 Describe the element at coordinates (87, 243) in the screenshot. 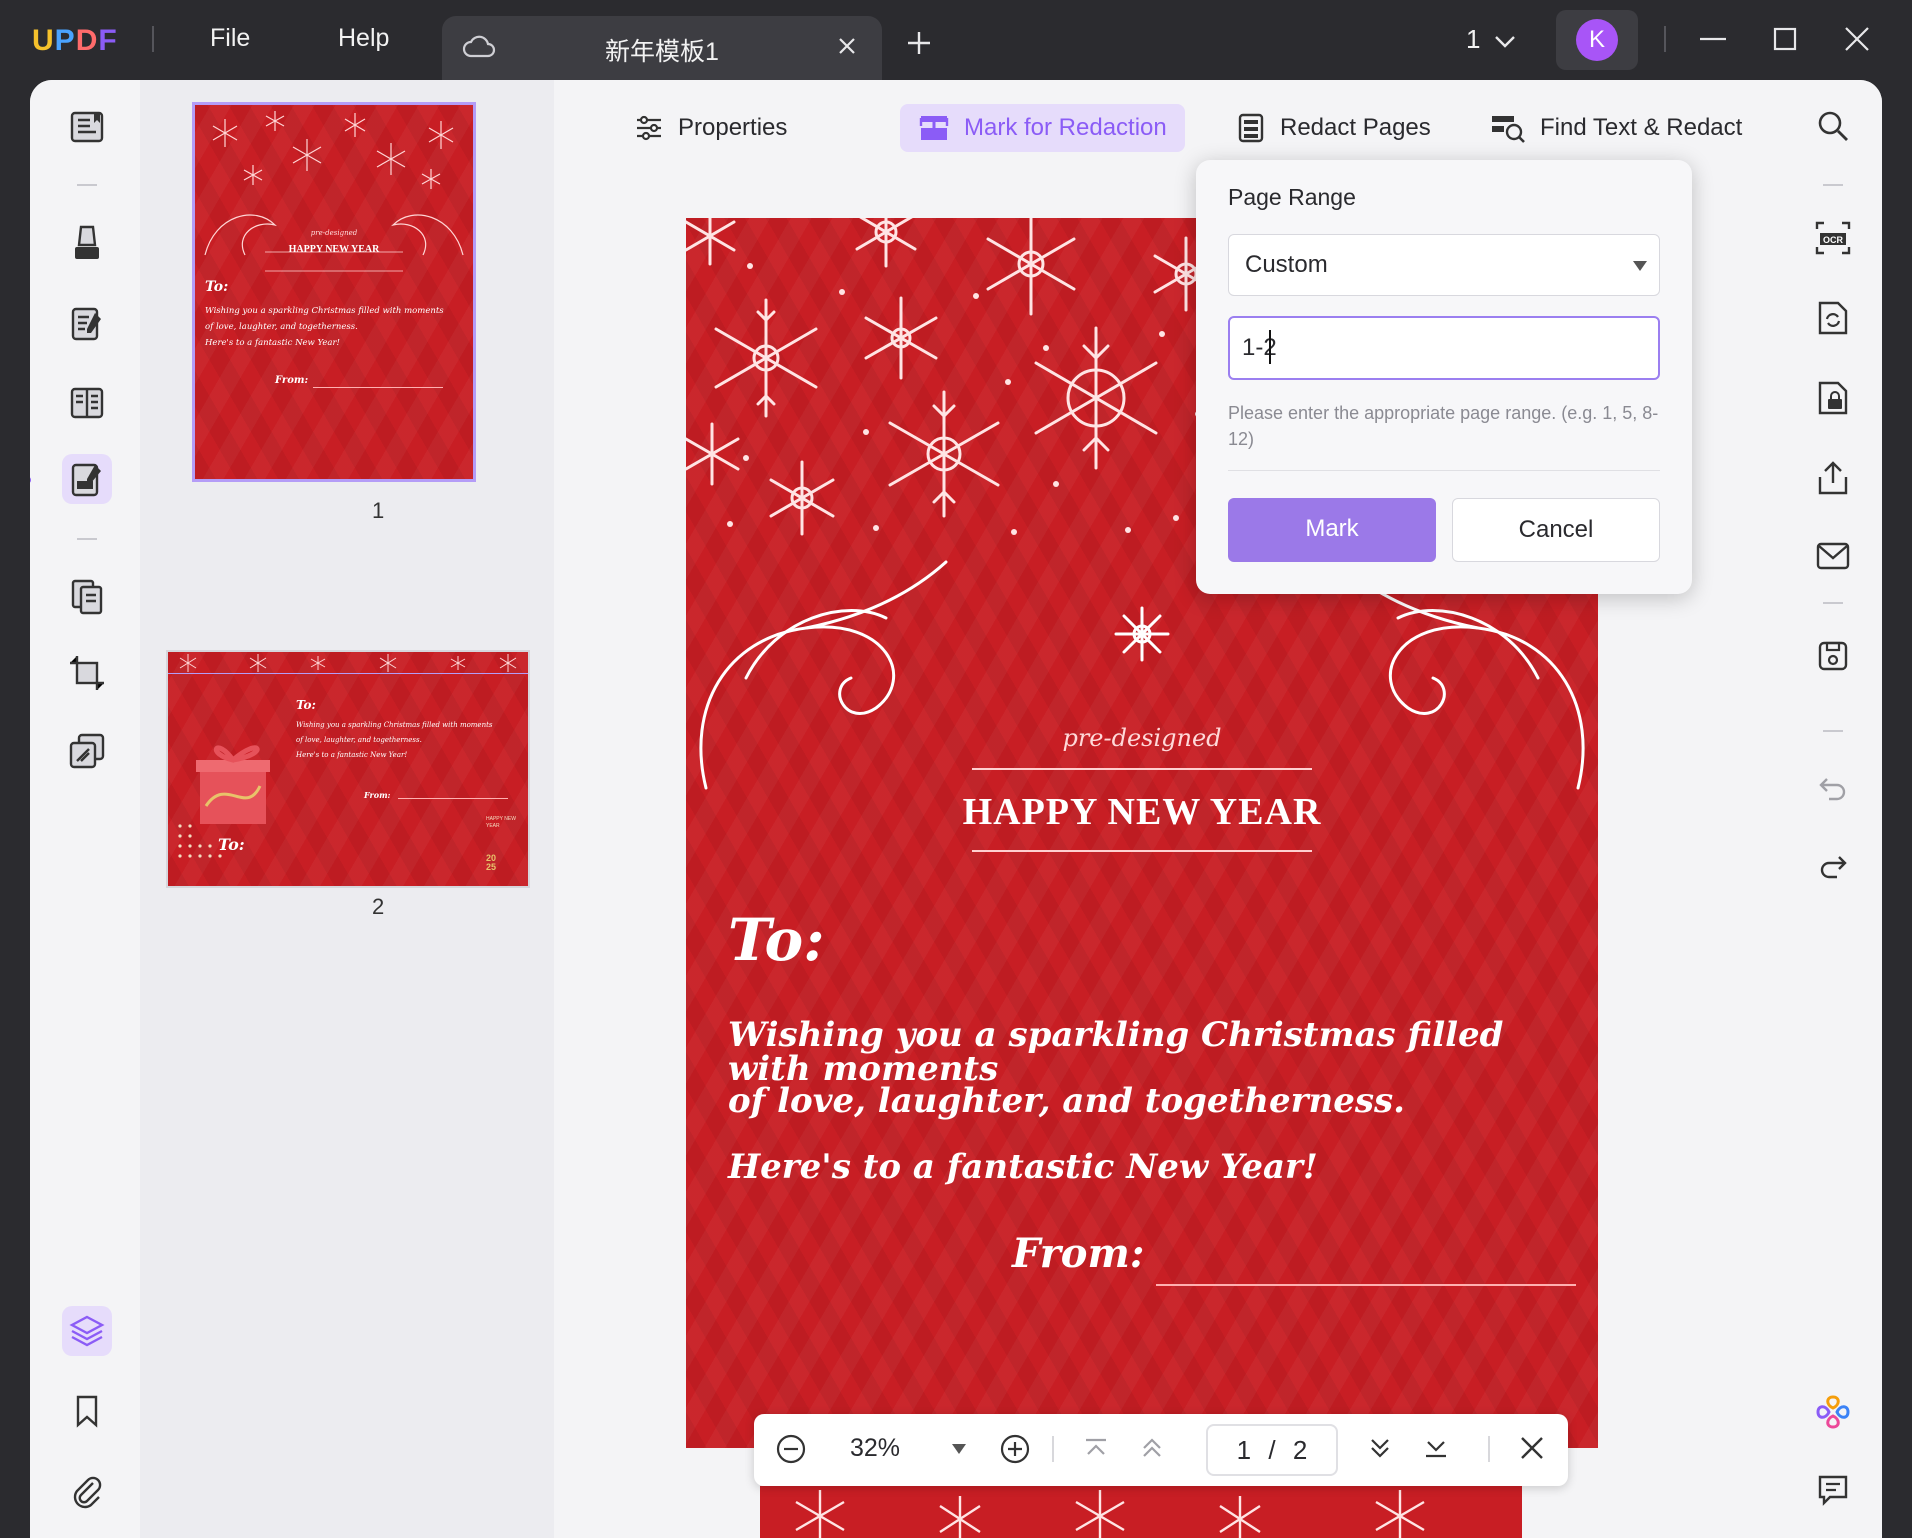

I see `comment-tool-button` at that location.